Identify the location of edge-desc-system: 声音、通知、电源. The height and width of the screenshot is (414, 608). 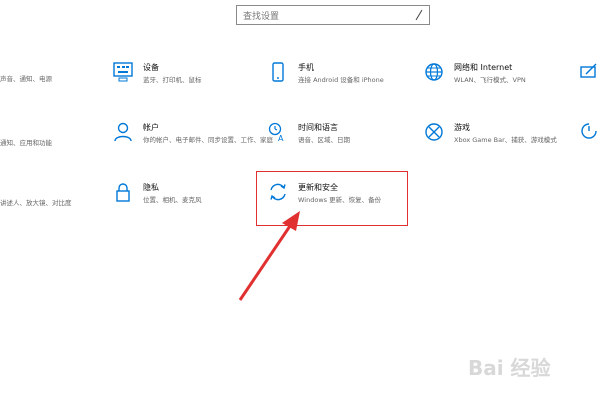
(26, 79).